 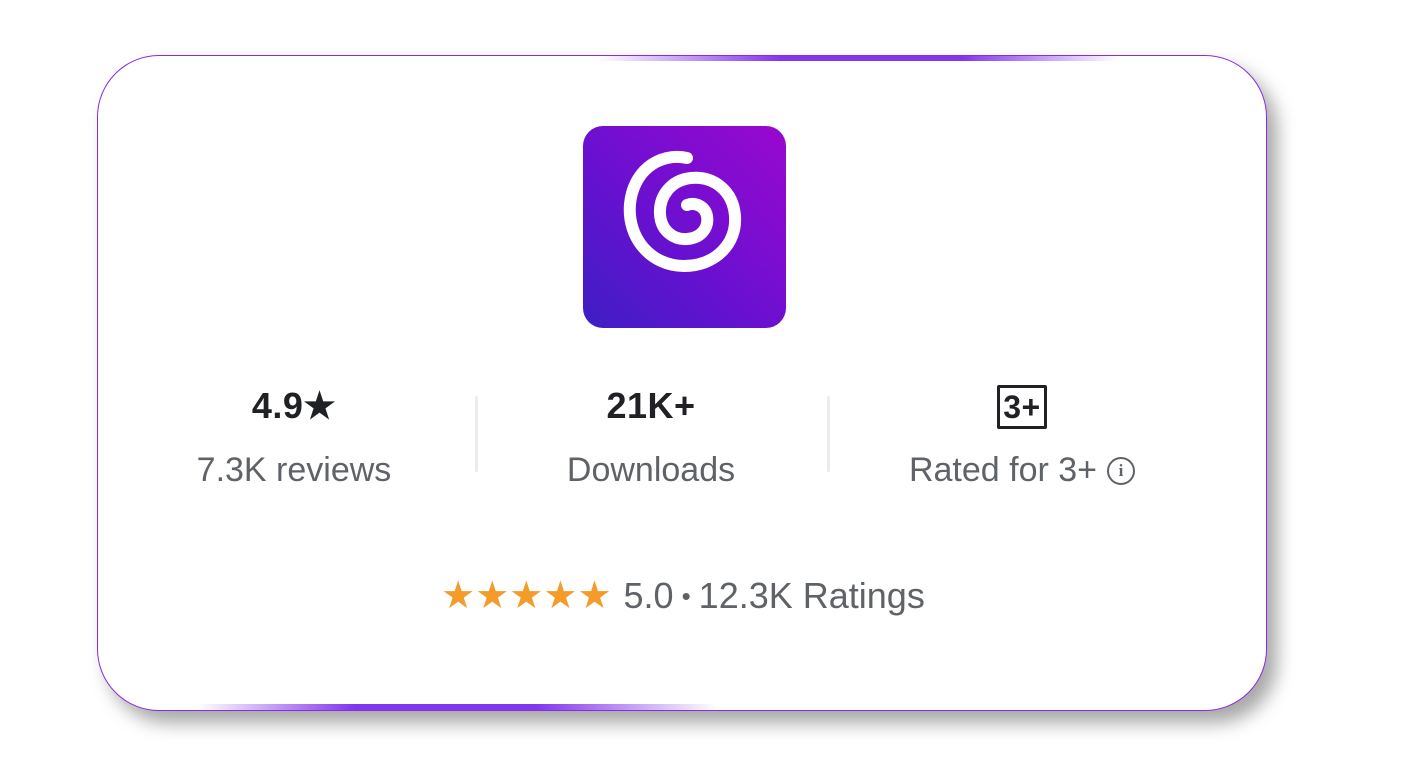 I want to click on top-accent-glow, so click(x=858, y=58).